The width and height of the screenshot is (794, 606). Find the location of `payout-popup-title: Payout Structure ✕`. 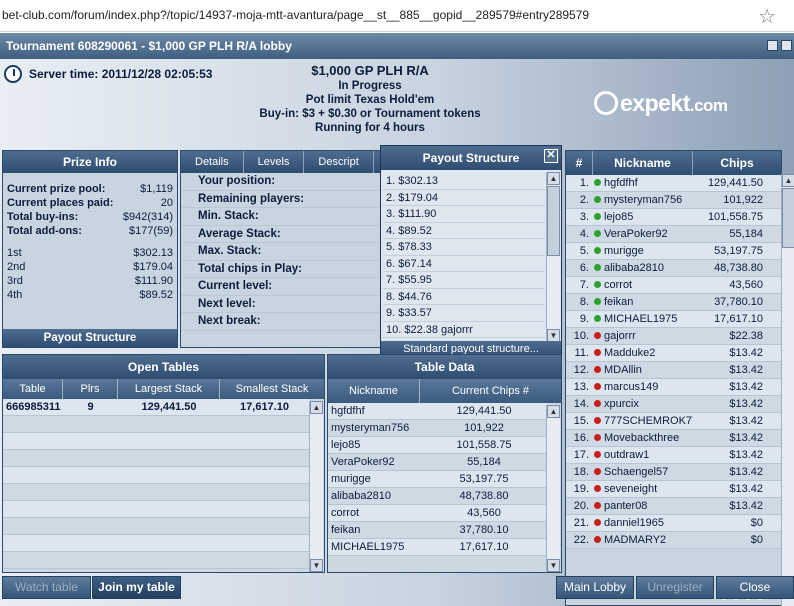

payout-popup-title: Payout Structure ✕ is located at coordinates (471, 158).